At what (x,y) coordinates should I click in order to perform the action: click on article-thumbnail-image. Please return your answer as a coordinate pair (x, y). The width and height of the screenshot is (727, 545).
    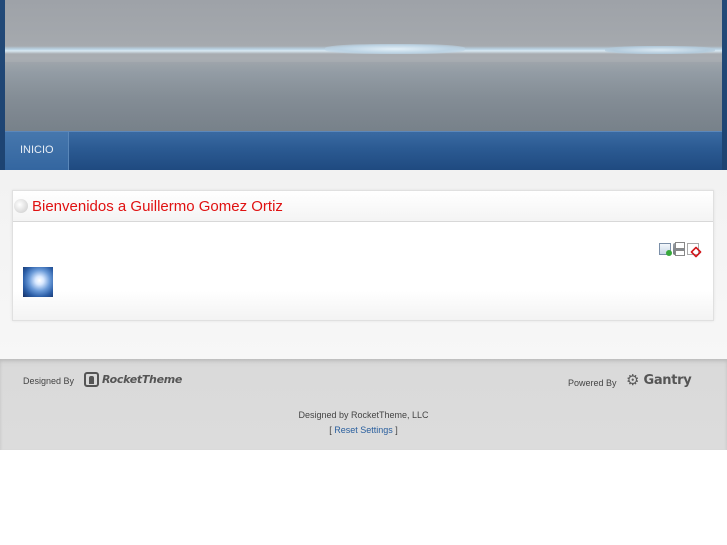
    Looking at the image, I should click on (38, 282).